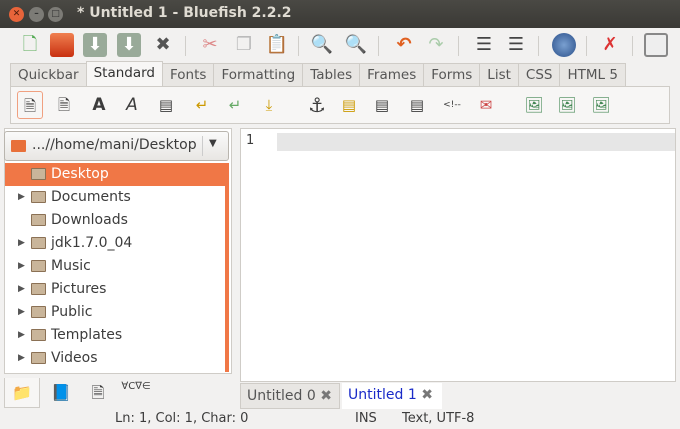 Image resolution: width=680 pixels, height=429 pixels. I want to click on paragraph-icon: ▤, so click(166, 105).